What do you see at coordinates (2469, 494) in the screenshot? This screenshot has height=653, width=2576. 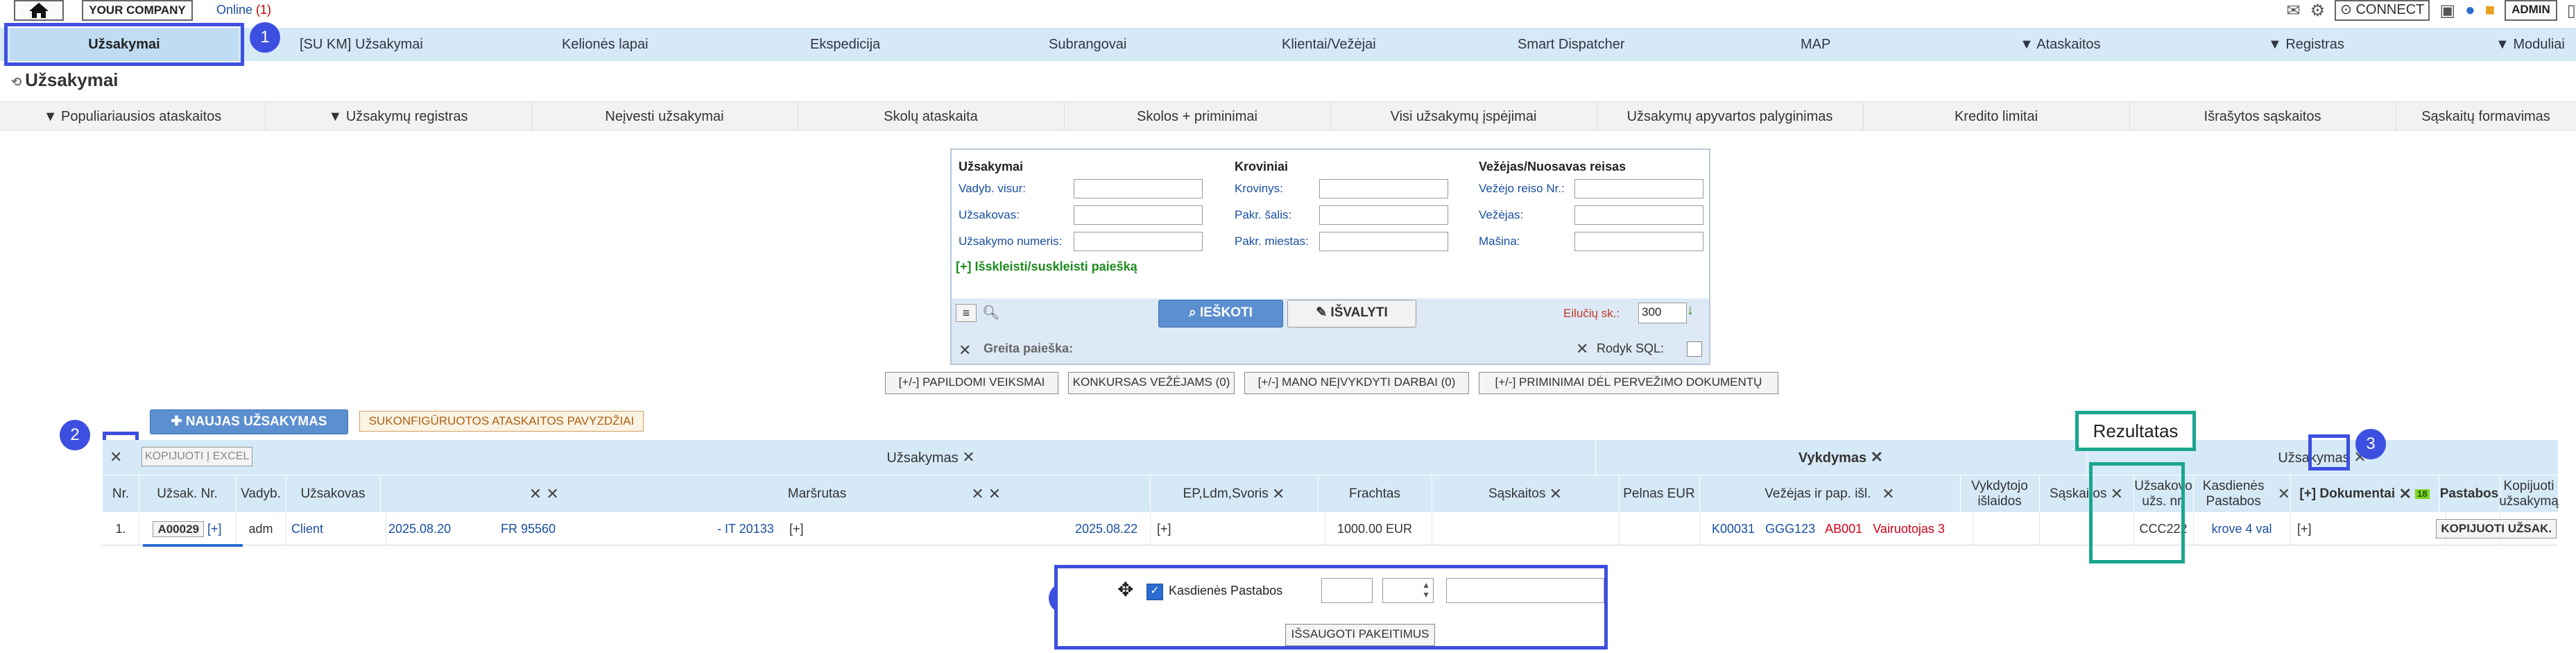 I see `col-notes: Pastabos` at bounding box center [2469, 494].